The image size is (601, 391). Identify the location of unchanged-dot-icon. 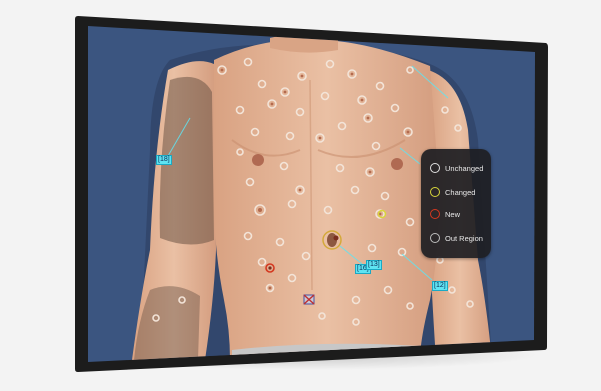
(435, 168).